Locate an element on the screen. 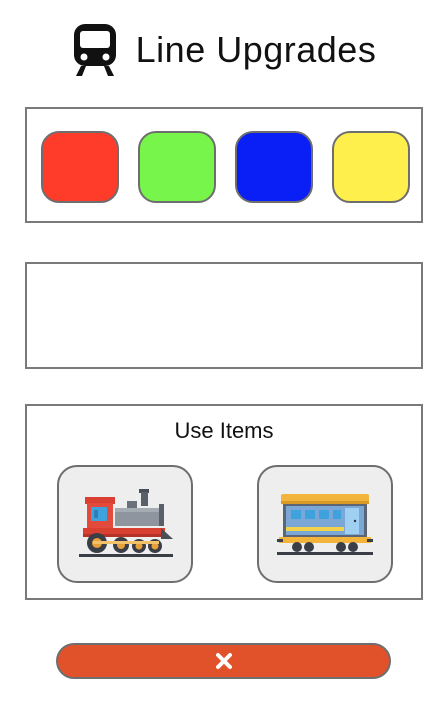 The width and height of the screenshot is (448, 704). page-title: Line Upgrades is located at coordinates (256, 49).